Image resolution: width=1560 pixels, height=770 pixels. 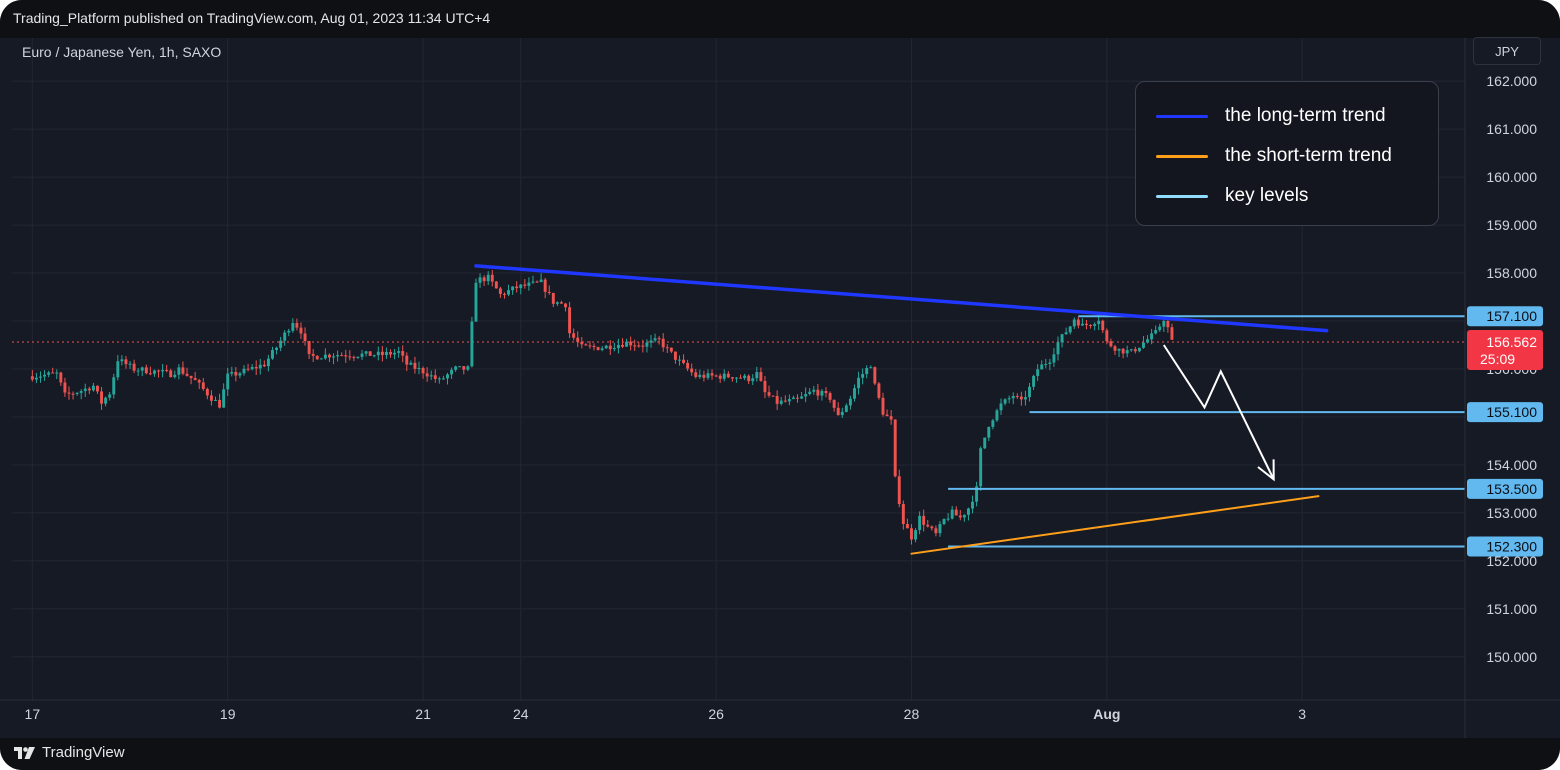 What do you see at coordinates (1267, 195) in the screenshot?
I see `legend-label-key-levels: key levels` at bounding box center [1267, 195].